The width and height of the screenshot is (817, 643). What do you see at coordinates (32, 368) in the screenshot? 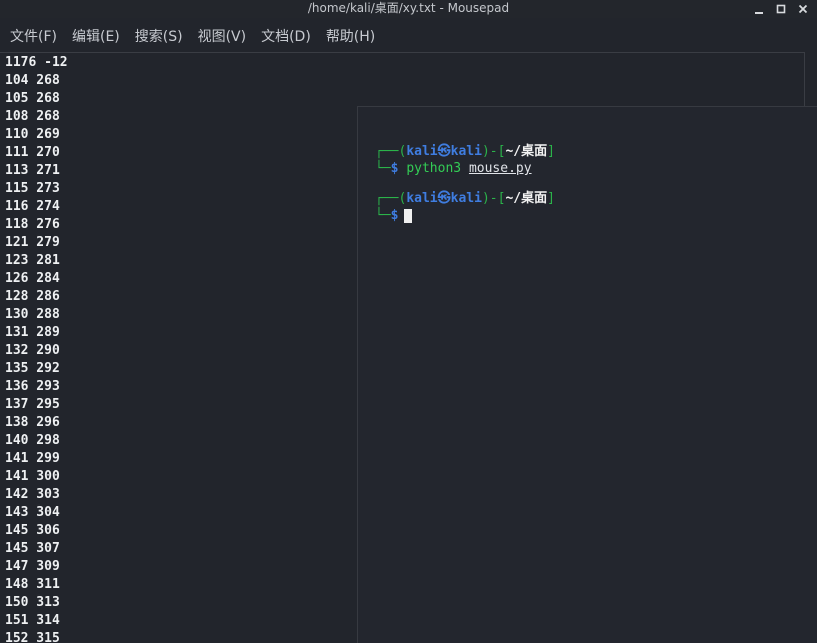
I see `editor-line: 135 292` at bounding box center [32, 368].